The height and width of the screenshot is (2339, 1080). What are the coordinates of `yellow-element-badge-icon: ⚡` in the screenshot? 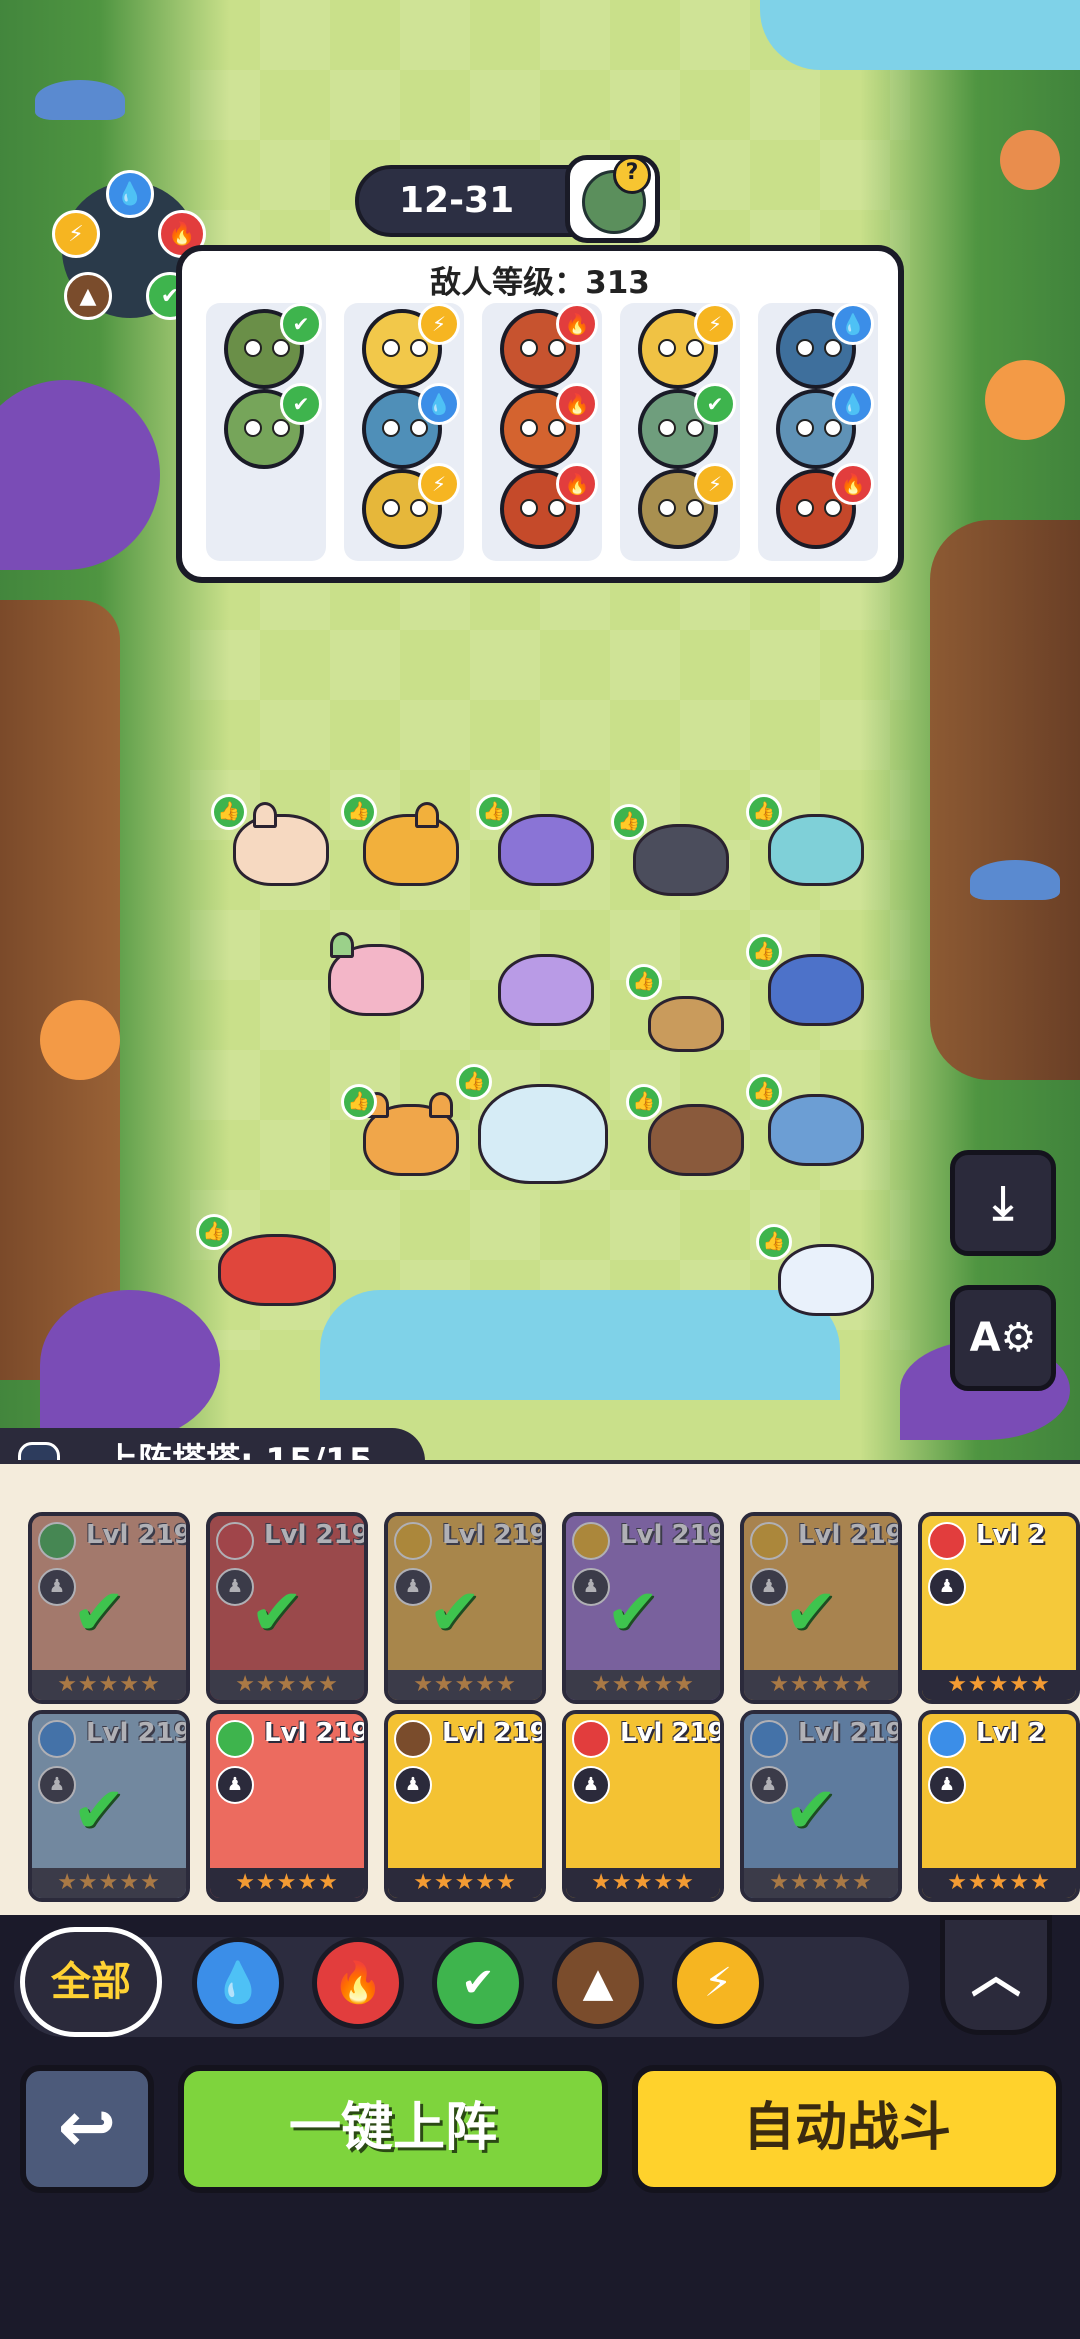 It's located at (715, 324).